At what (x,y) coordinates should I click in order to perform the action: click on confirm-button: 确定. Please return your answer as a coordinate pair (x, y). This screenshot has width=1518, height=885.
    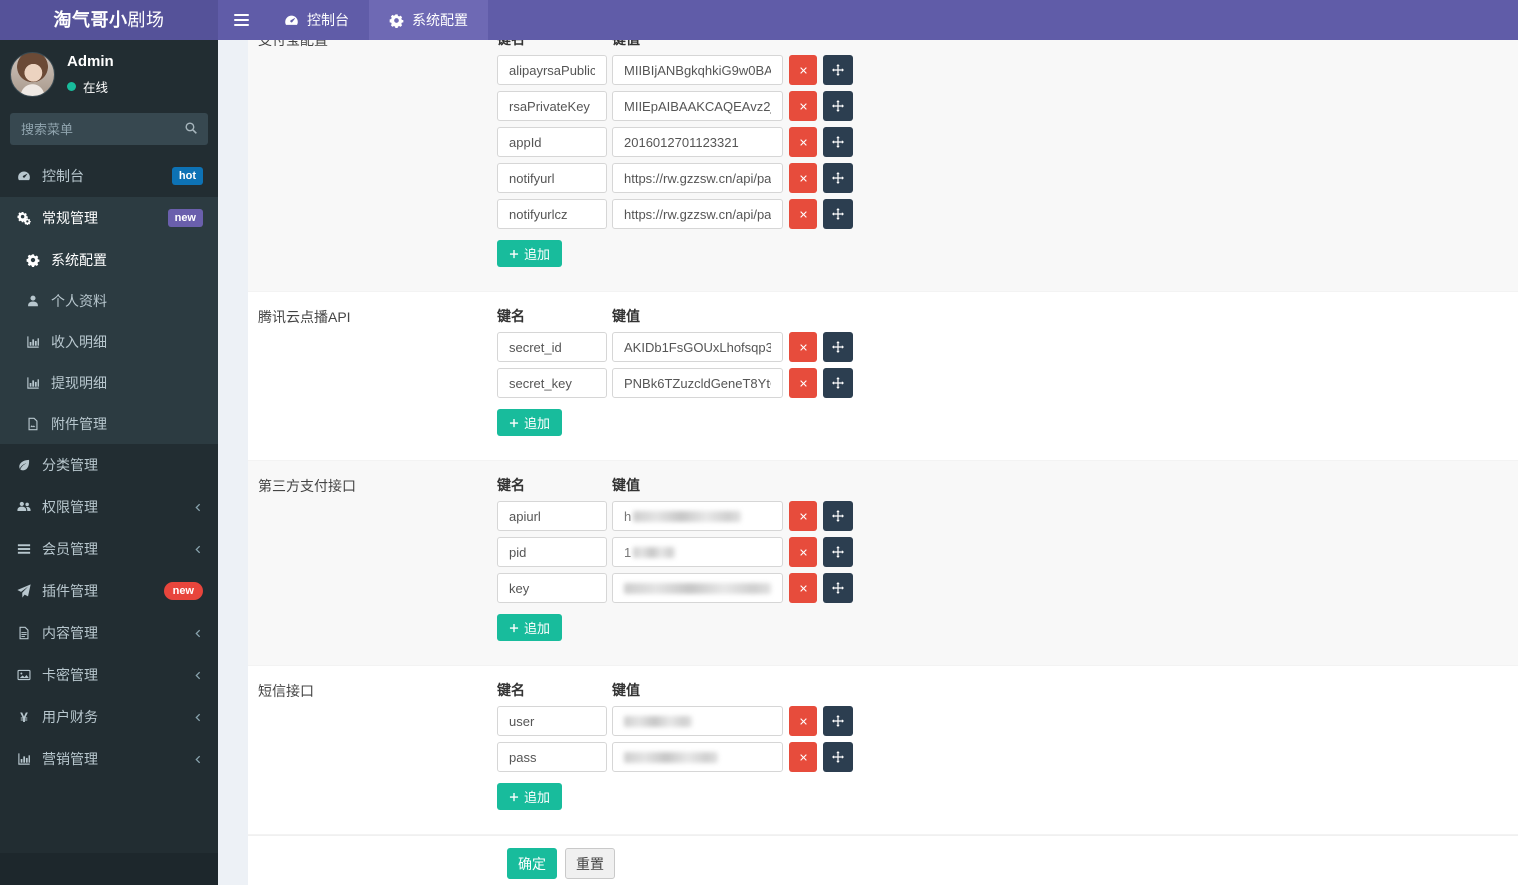
    Looking at the image, I should click on (532, 863).